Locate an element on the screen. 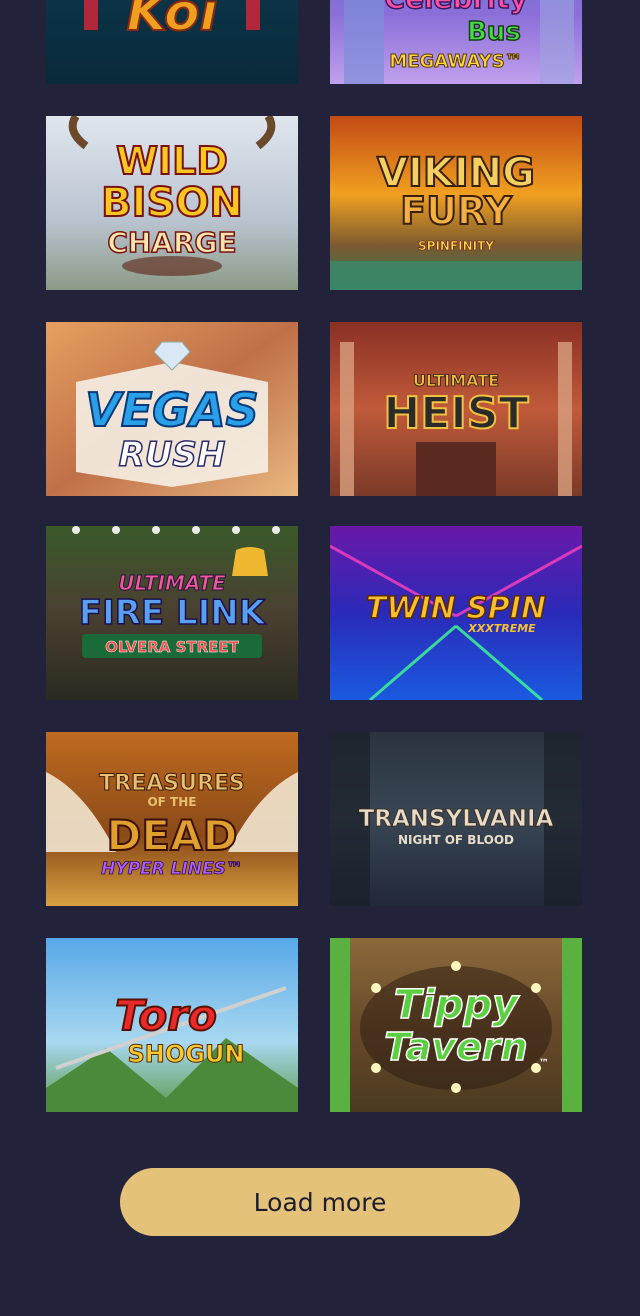 This screenshot has width=640, height=1316. game-tile-twin-spin-xxxtreme: TWIN SPIN XXXTREME is located at coordinates (456, 613).